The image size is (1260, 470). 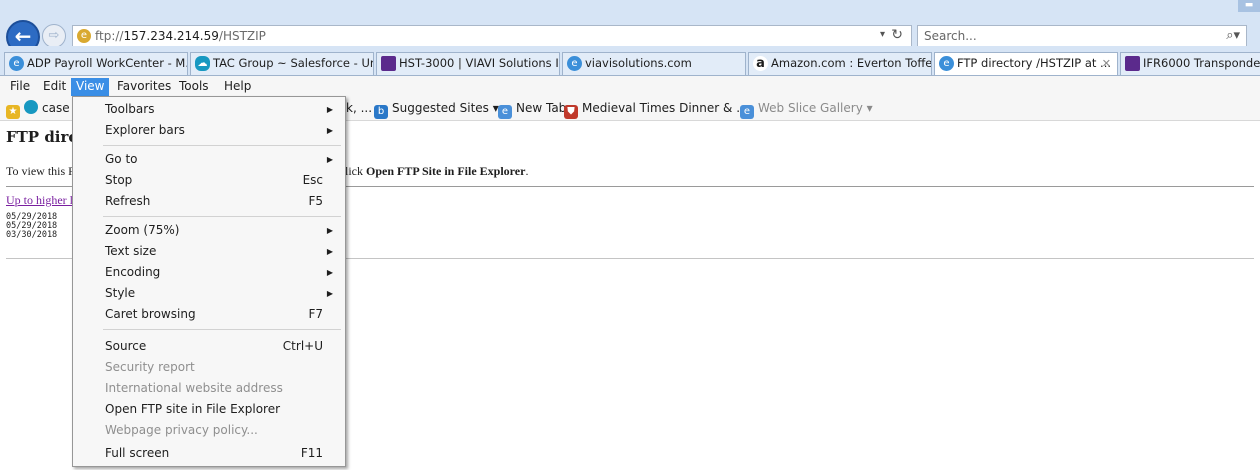 What do you see at coordinates (209, 293) in the screenshot?
I see `menu-style: Style ▶` at bounding box center [209, 293].